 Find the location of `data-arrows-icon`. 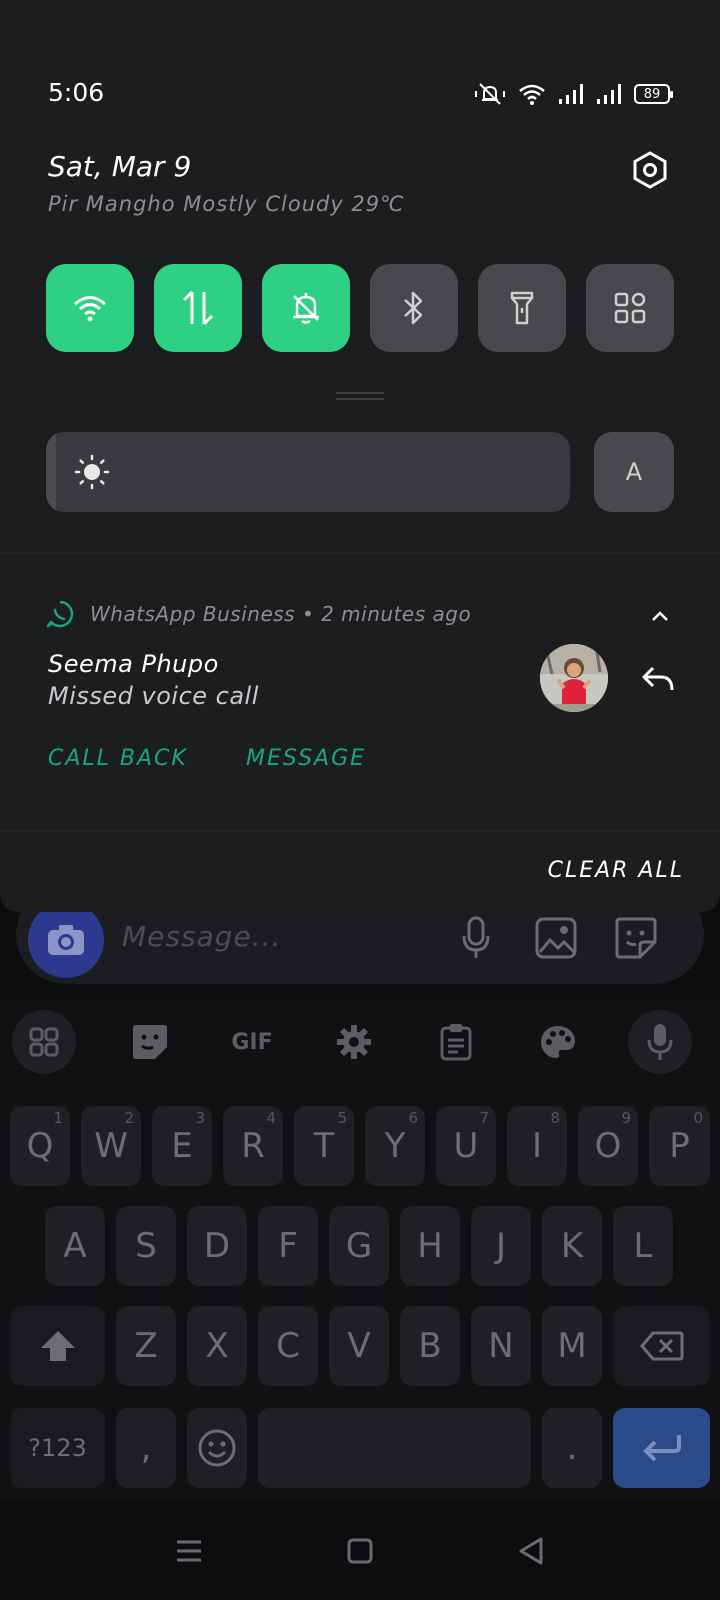

data-arrows-icon is located at coordinates (198, 308).